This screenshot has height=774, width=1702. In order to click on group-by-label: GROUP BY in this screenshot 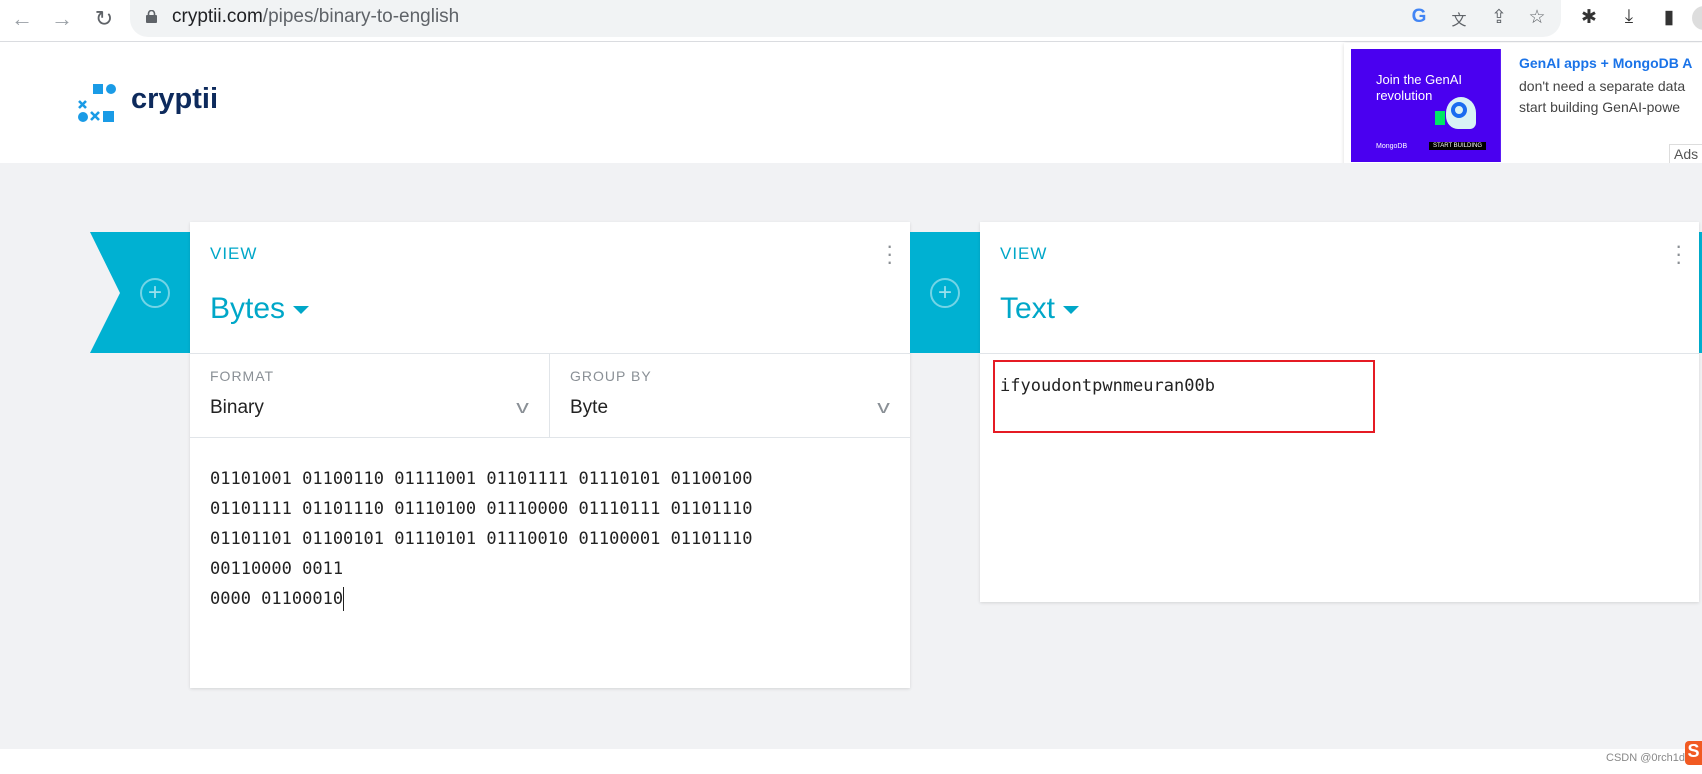, I will do `click(611, 376)`.